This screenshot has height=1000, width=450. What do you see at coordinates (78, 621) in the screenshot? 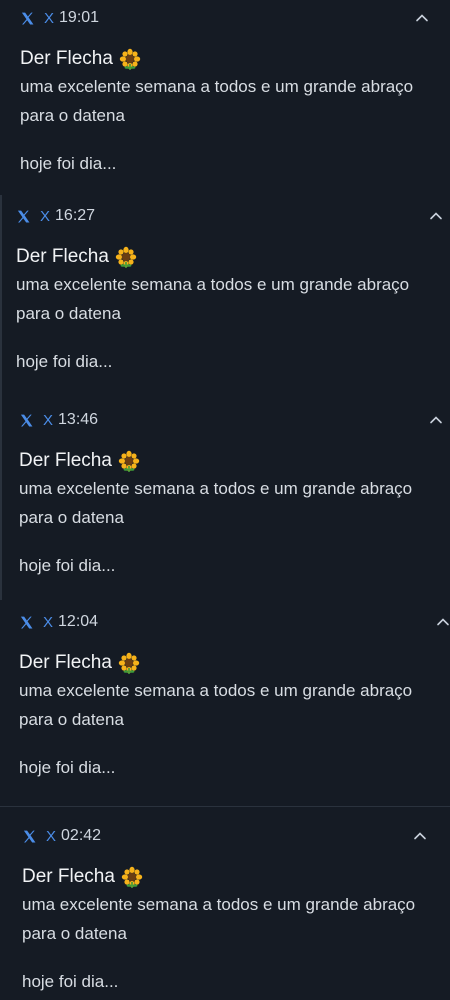
I see `notification-time: 12:04` at bounding box center [78, 621].